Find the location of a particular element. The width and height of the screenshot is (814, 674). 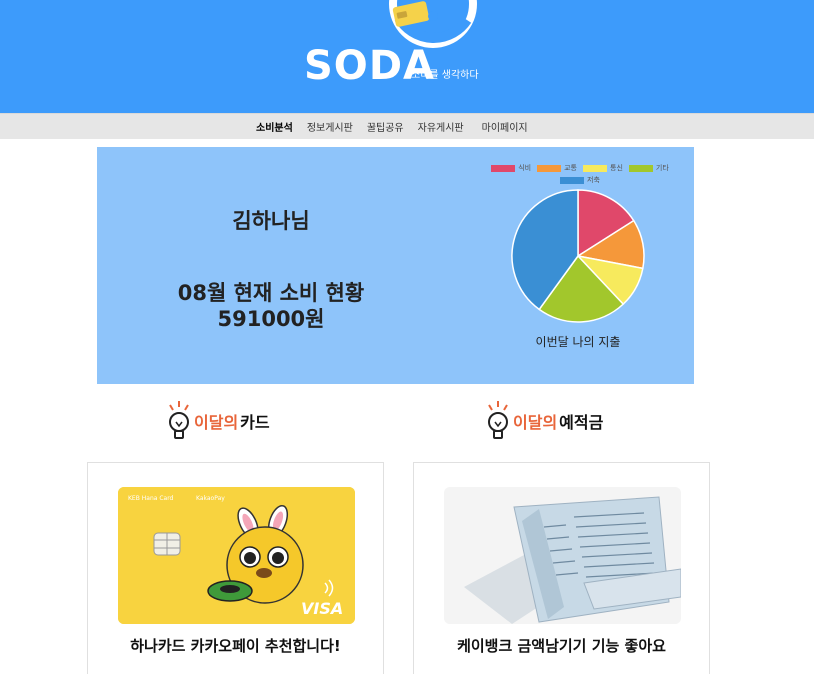

visa-logo: VISA is located at coordinates (322, 608).